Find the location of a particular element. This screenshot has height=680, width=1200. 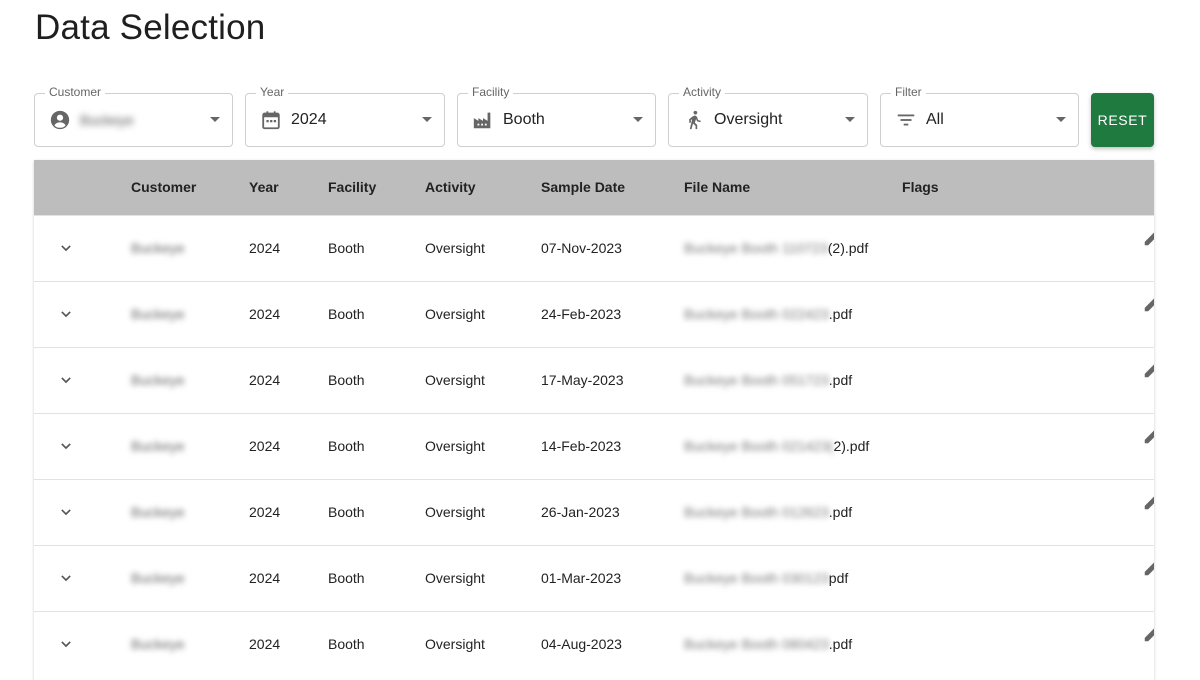

cell-sample-date: 01-Mar-2023 is located at coordinates (581, 578).